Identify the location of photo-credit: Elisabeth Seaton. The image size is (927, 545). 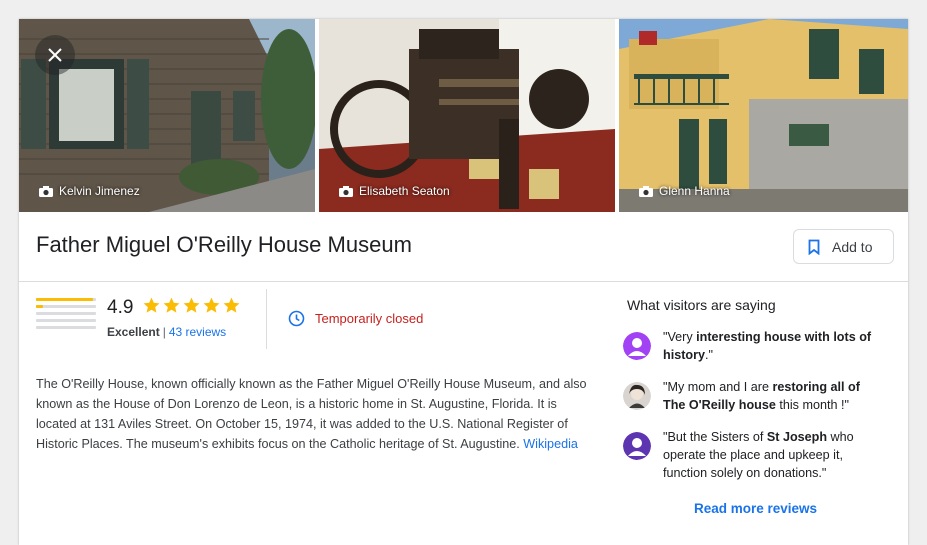
(394, 191).